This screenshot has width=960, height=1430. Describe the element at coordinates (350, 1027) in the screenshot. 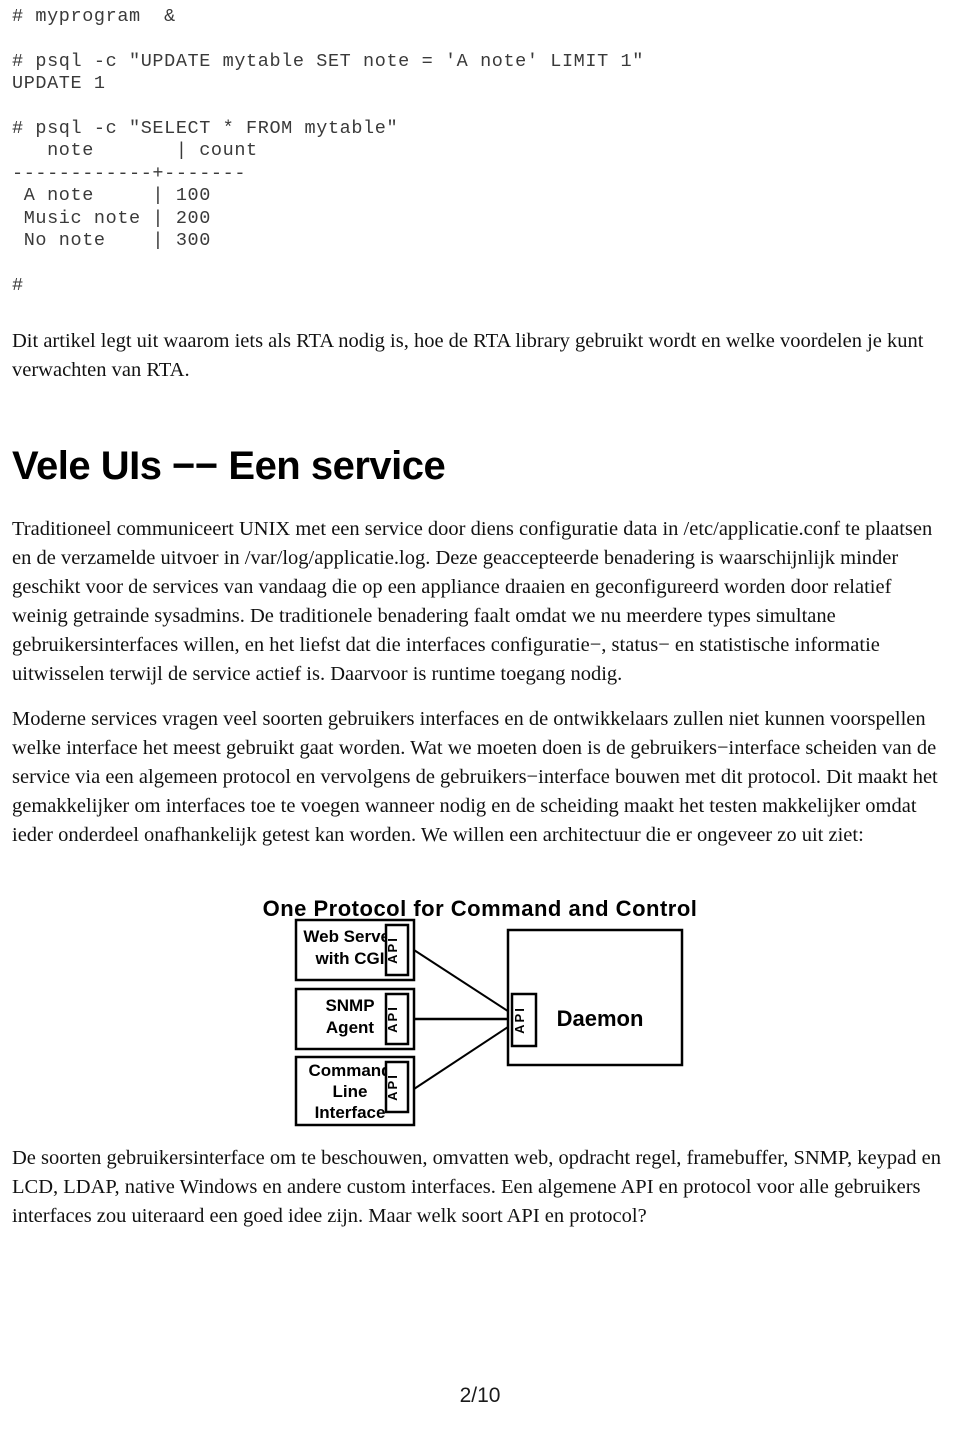

I see `figure-box-label: Agent` at that location.